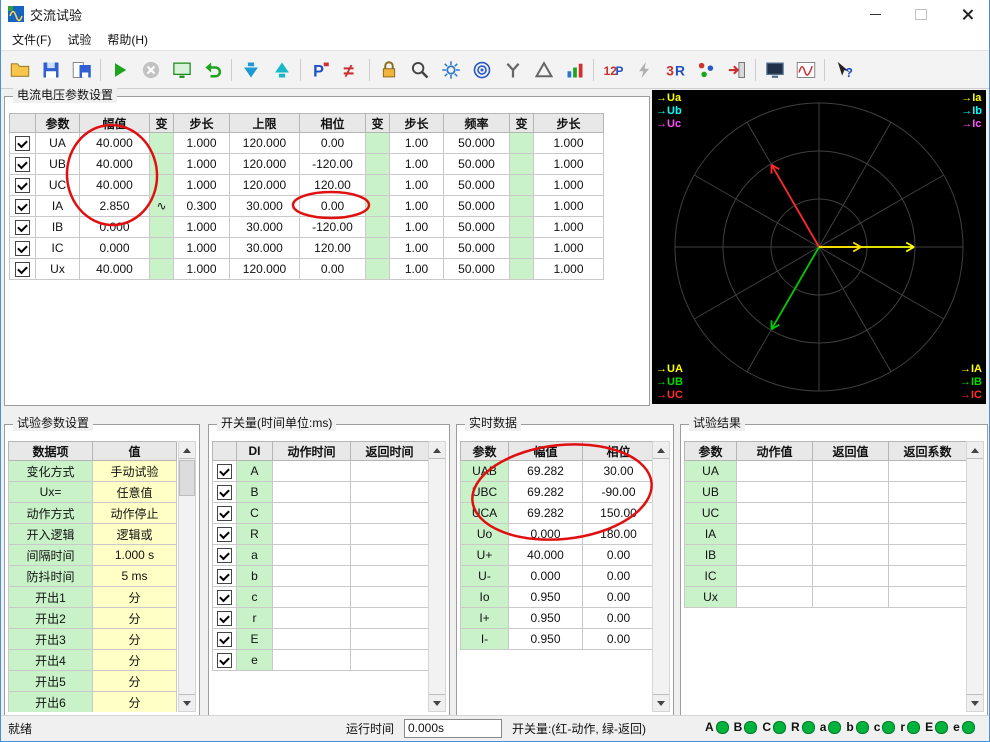  Describe the element at coordinates (967, 14) in the screenshot. I see `close-button` at that location.